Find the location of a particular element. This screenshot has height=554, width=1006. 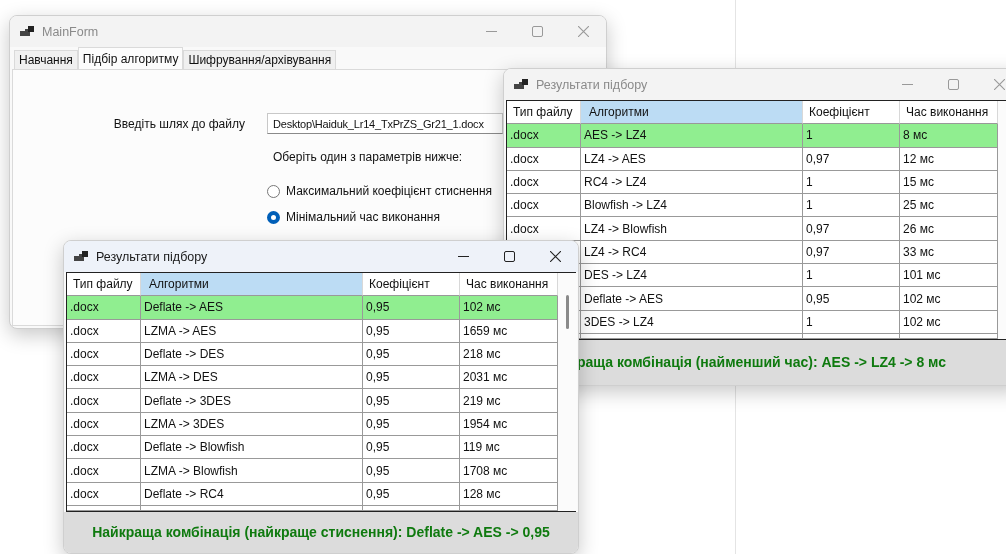

table-cell: 1659 мс is located at coordinates (485, 330).